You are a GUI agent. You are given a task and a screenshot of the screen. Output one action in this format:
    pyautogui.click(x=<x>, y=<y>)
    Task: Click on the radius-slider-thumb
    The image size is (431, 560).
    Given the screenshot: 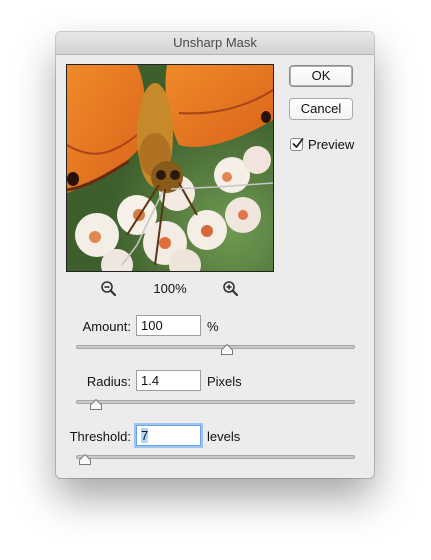 What is the action you would take?
    pyautogui.click(x=96, y=403)
    